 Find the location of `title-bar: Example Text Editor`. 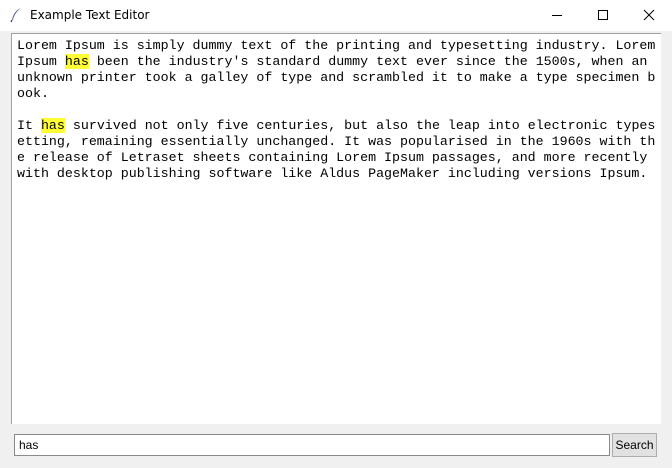

title-bar: Example Text Editor is located at coordinates (336, 15).